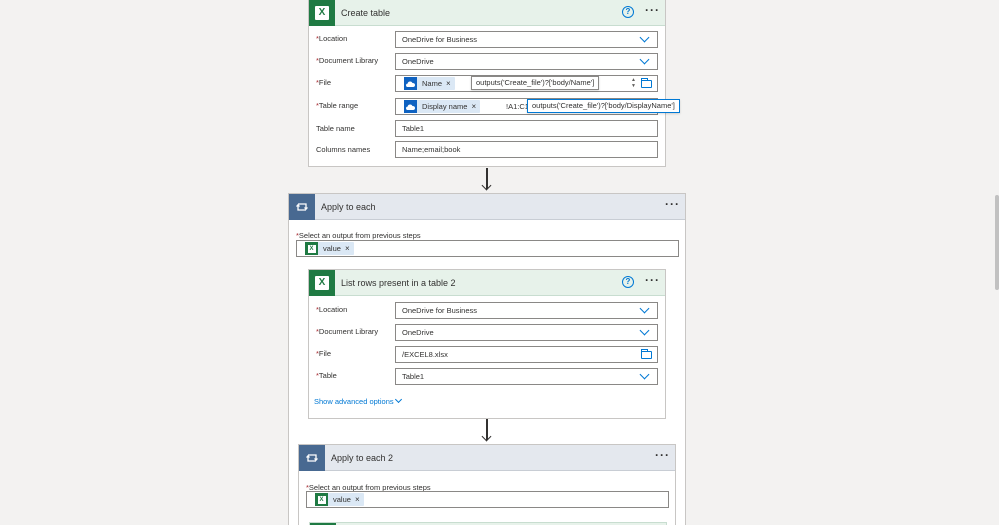 Image resolution: width=999 pixels, height=525 pixels. What do you see at coordinates (526, 376) in the screenshot?
I see `table-dropdown: Table1` at bounding box center [526, 376].